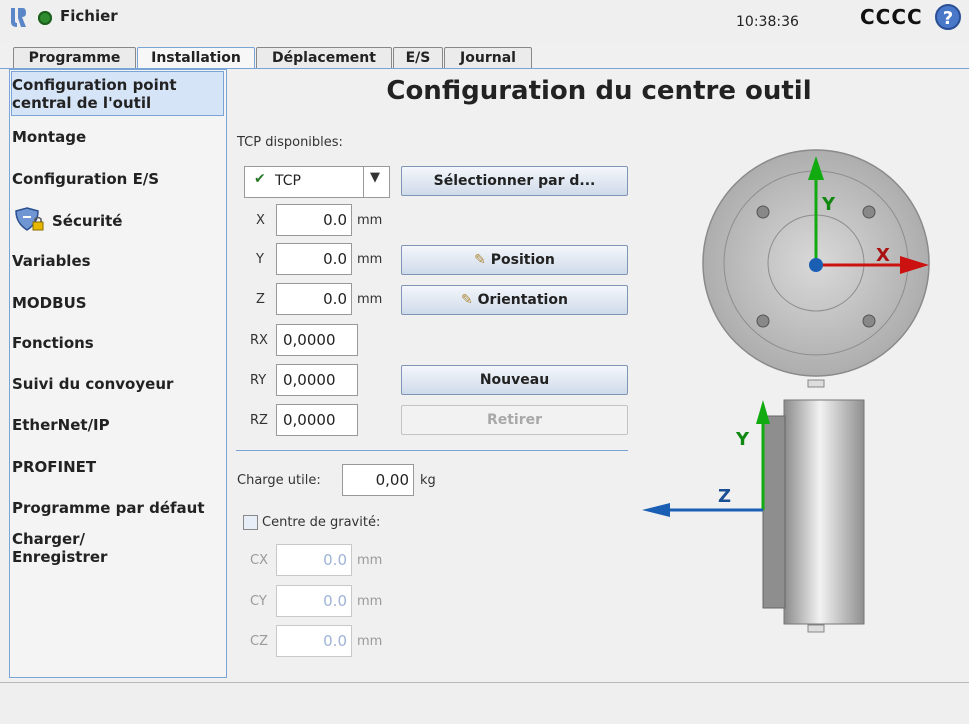 The width and height of the screenshot is (969, 724). What do you see at coordinates (599, 91) in the screenshot?
I see `page-title: Configuration du centre outil` at bounding box center [599, 91].